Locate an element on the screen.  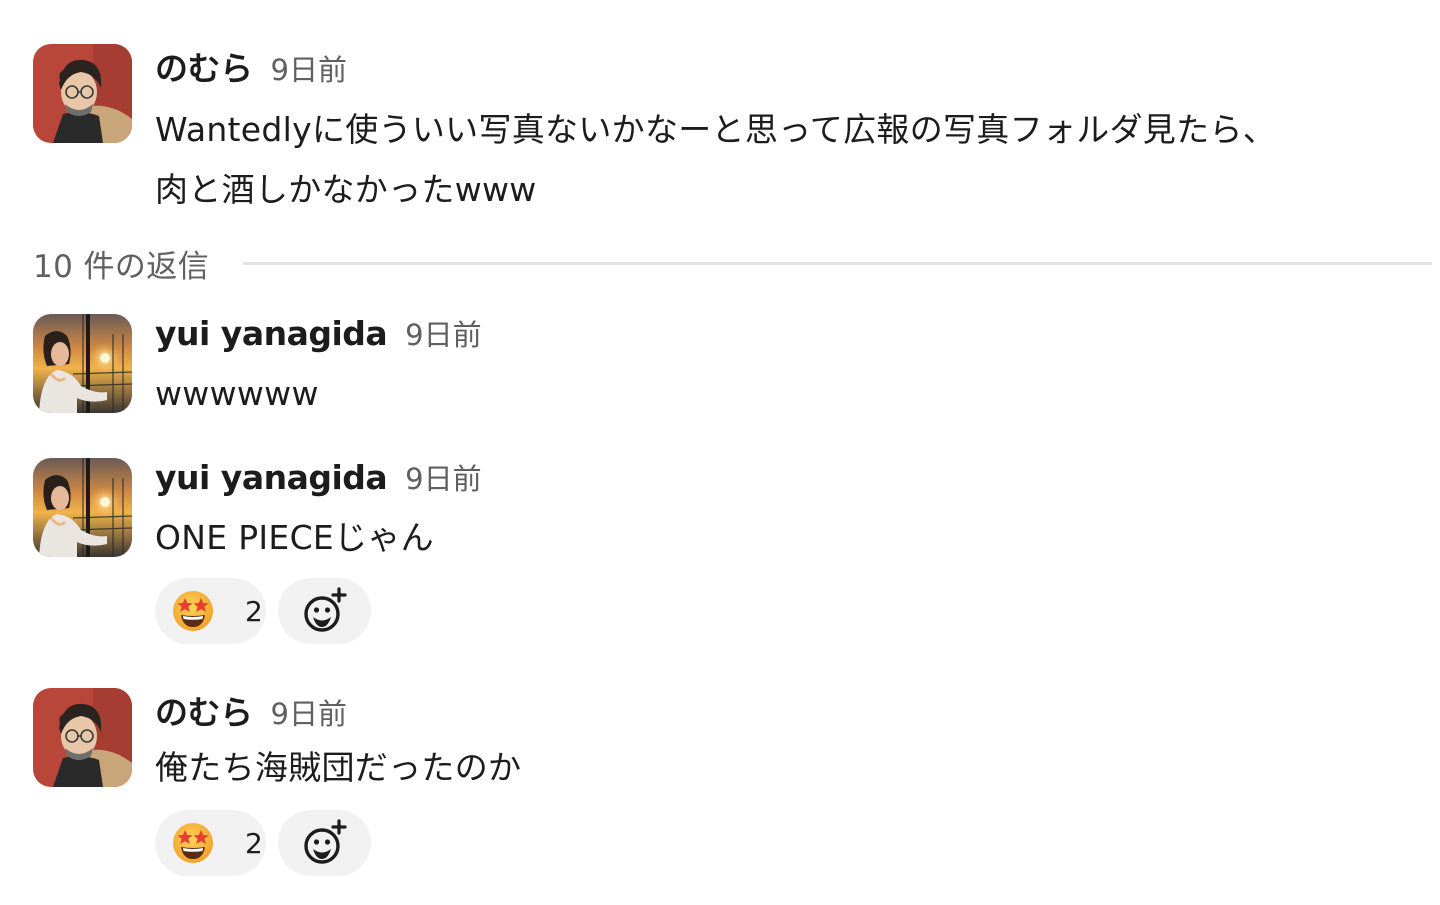
message-body: のむら 9日前 俺たち海賊団だったのか is located at coordinates (793, 742).